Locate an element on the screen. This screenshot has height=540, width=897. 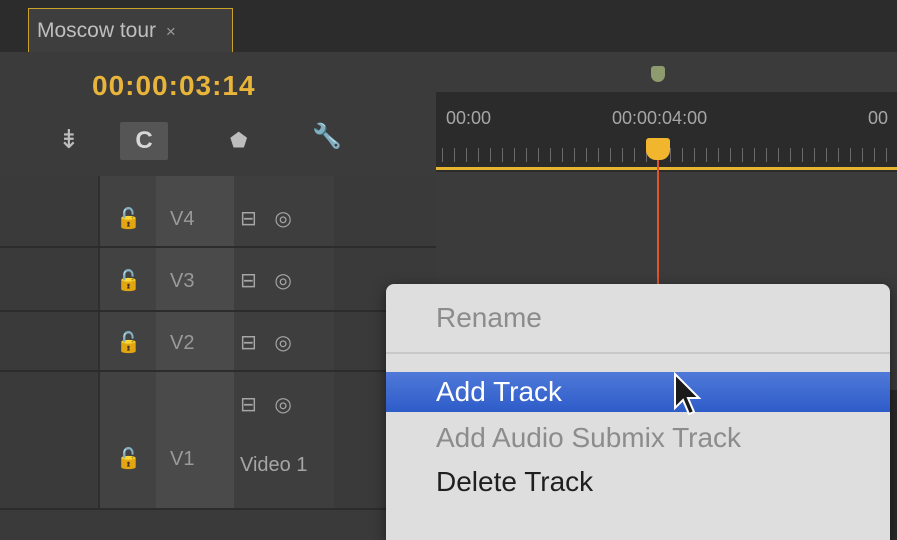
menu-item-rename: Rename is located at coordinates (489, 317).